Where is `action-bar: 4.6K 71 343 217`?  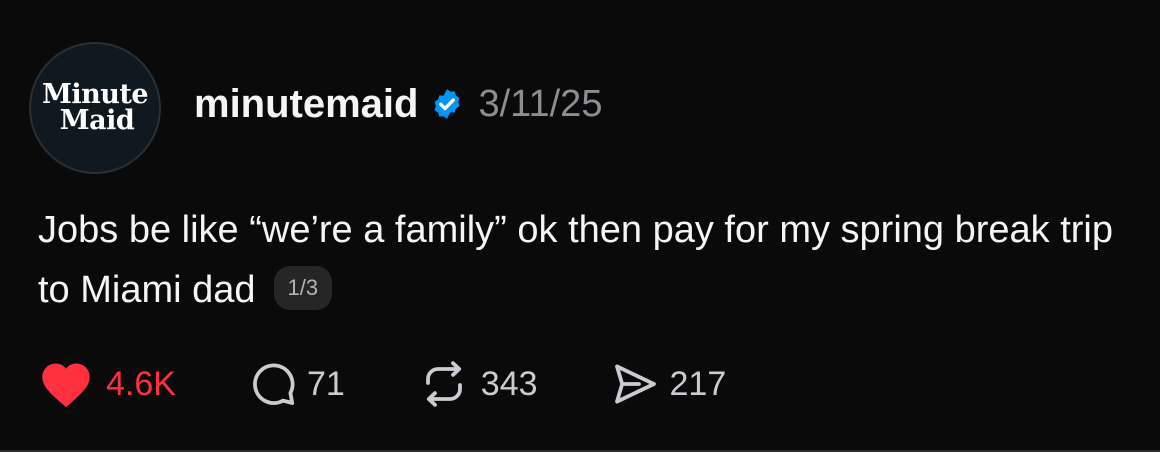
action-bar: 4.6K 71 343 217 is located at coordinates (382, 384).